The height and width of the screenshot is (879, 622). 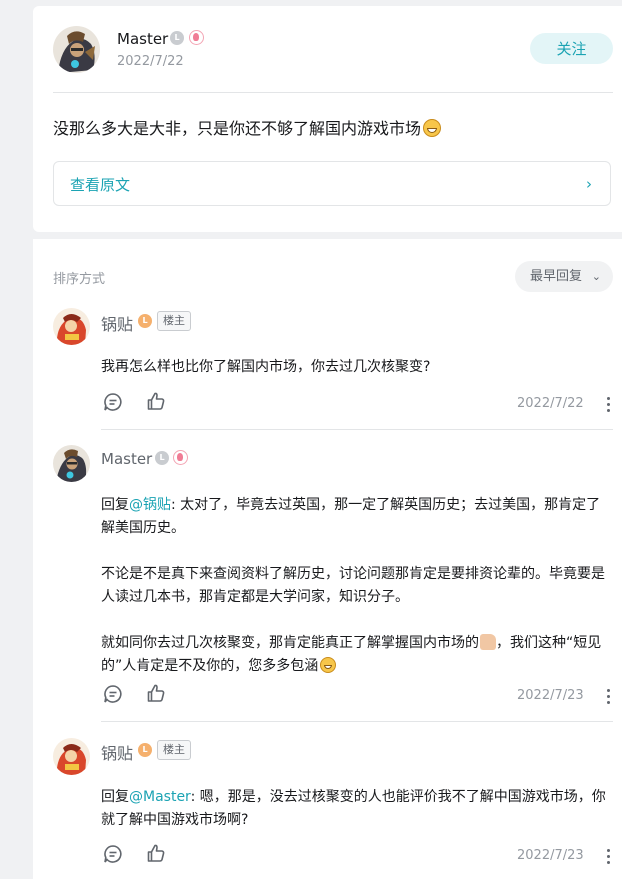 What do you see at coordinates (333, 92) in the screenshot?
I see `post-divider` at bounding box center [333, 92].